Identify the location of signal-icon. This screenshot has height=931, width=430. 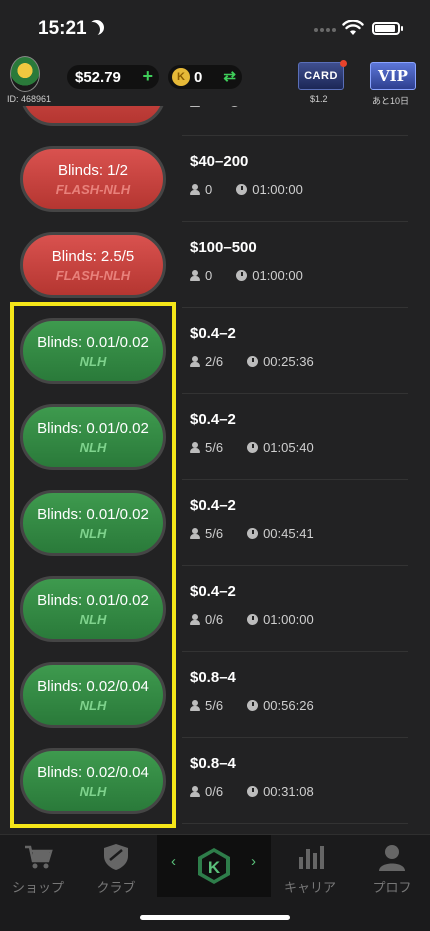
(325, 31).